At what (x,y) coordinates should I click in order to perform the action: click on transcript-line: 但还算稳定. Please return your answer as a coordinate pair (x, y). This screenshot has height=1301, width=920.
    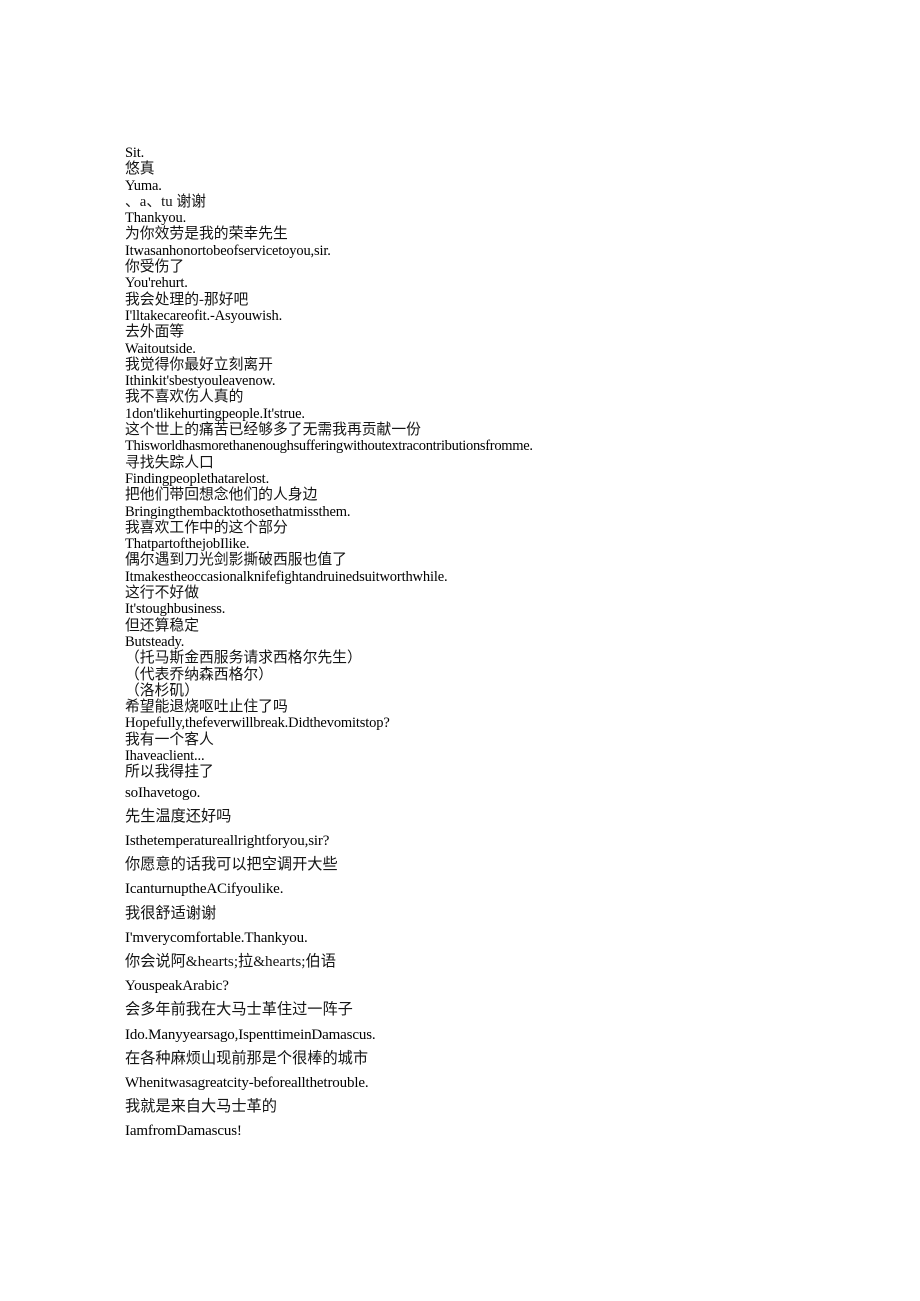
    Looking at the image, I should click on (162, 625).